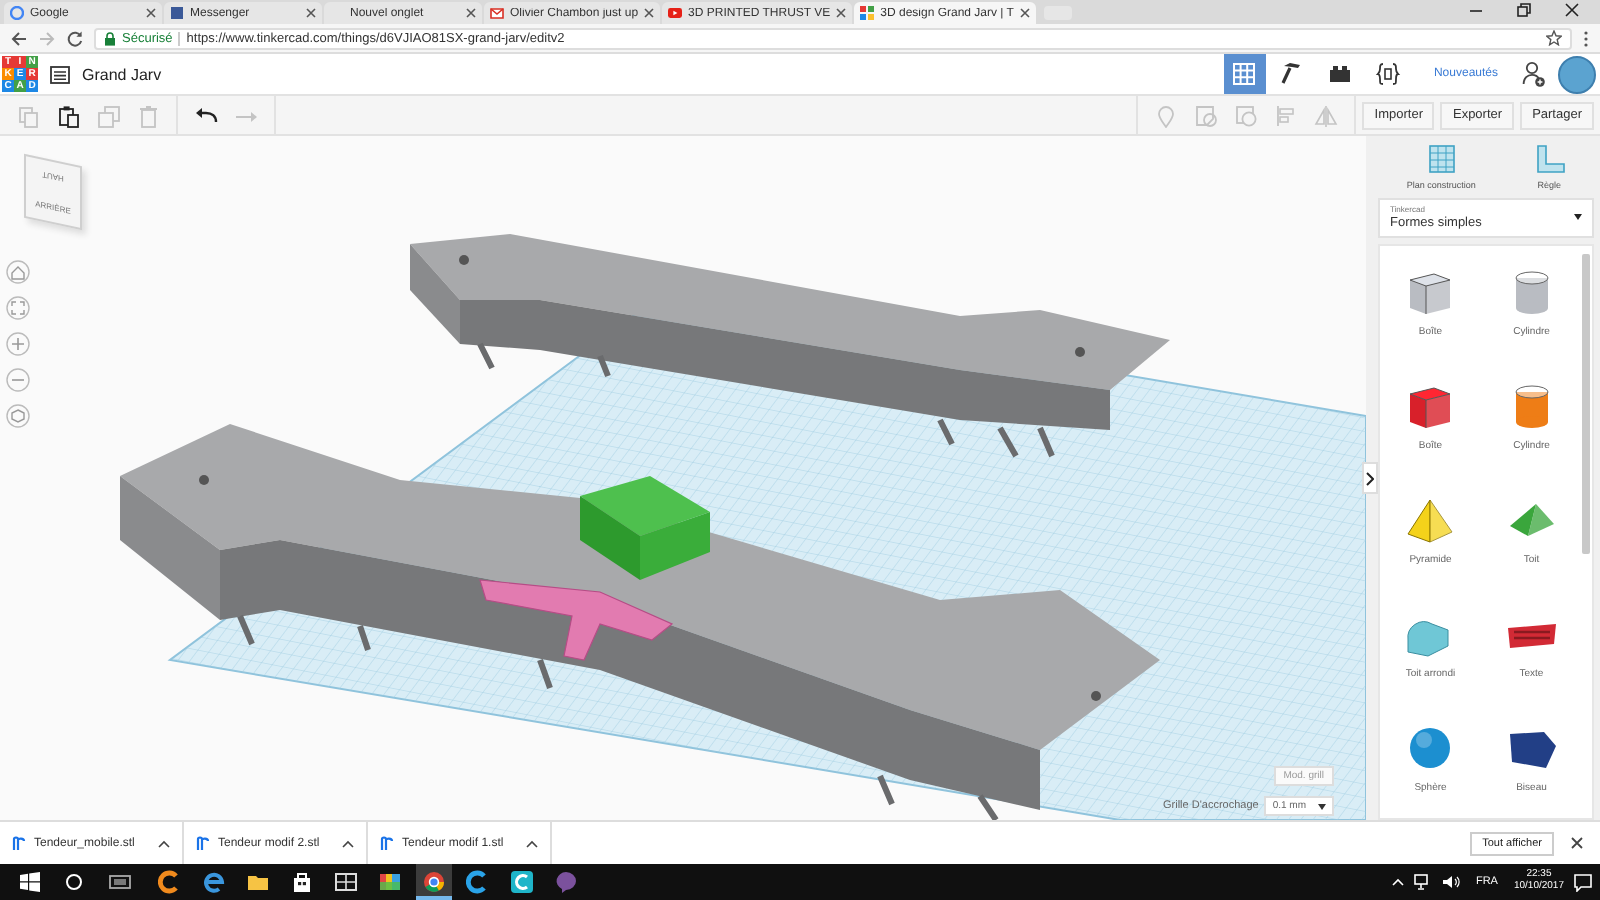  I want to click on taskbar-app, so click(434, 882).